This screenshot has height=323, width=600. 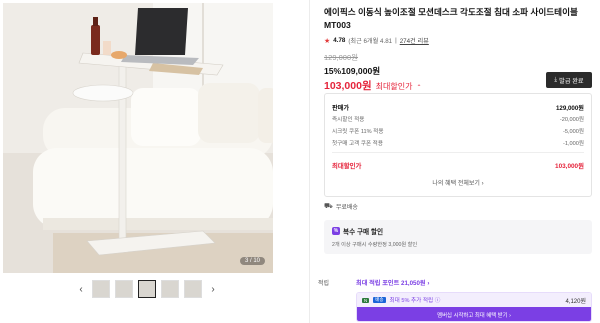 I want to click on truck-icon: ⛟, so click(x=328, y=206).